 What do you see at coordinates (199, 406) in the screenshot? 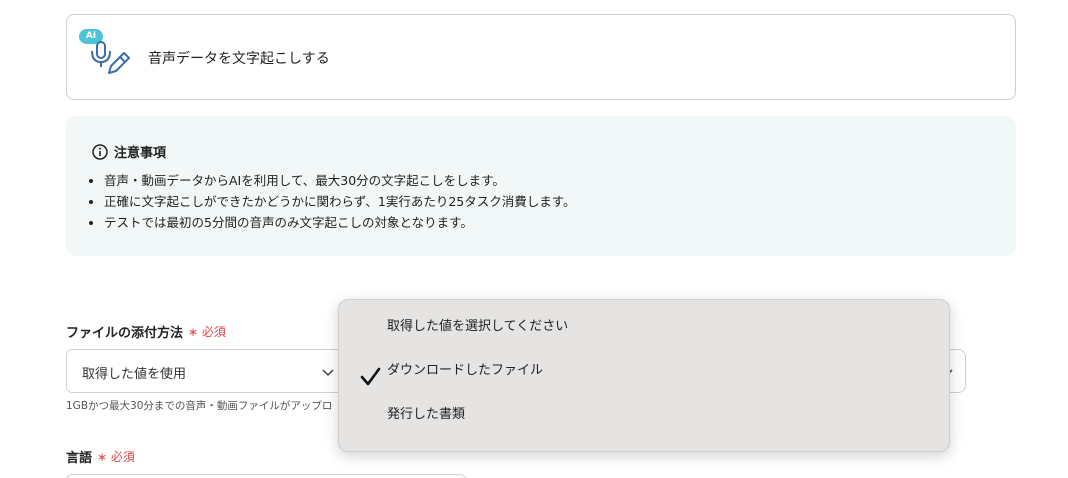
I see `attach-method-hint: 1GBかつ最大30分までの音声・動画ファイルがアップロ` at bounding box center [199, 406].